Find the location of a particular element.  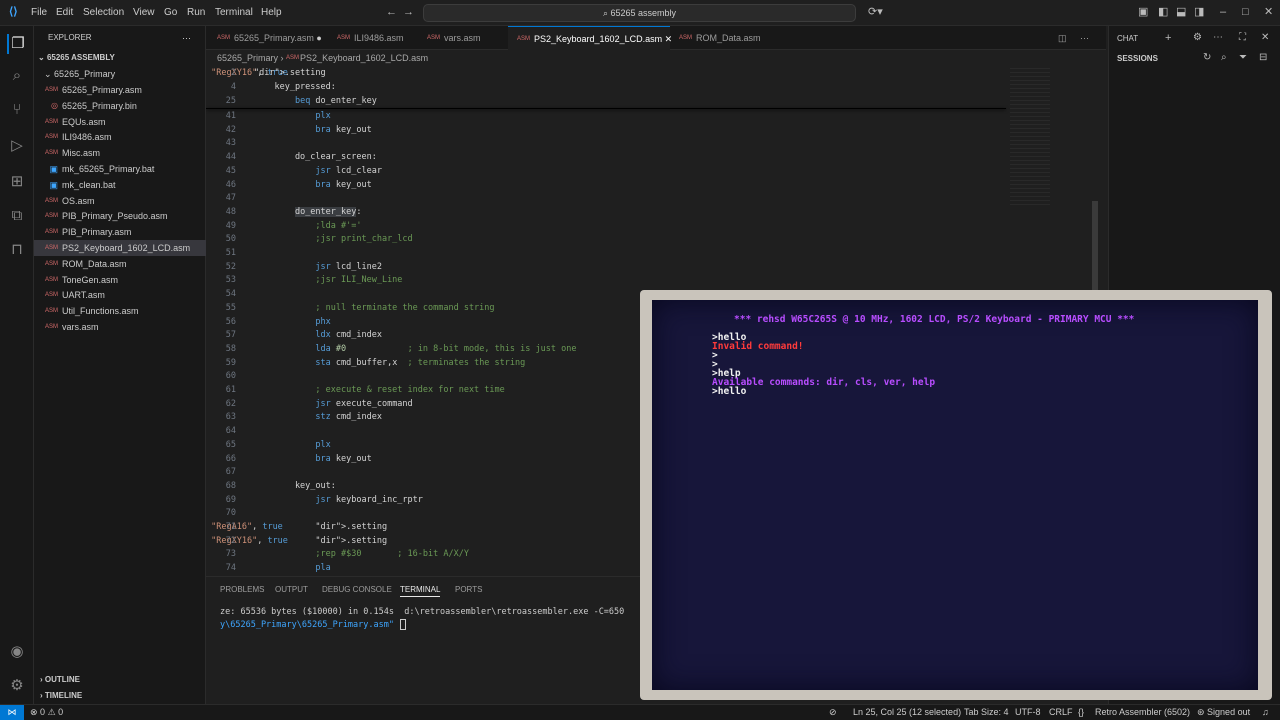

code-line: 44 do_clear_screen: is located at coordinates (657, 157).